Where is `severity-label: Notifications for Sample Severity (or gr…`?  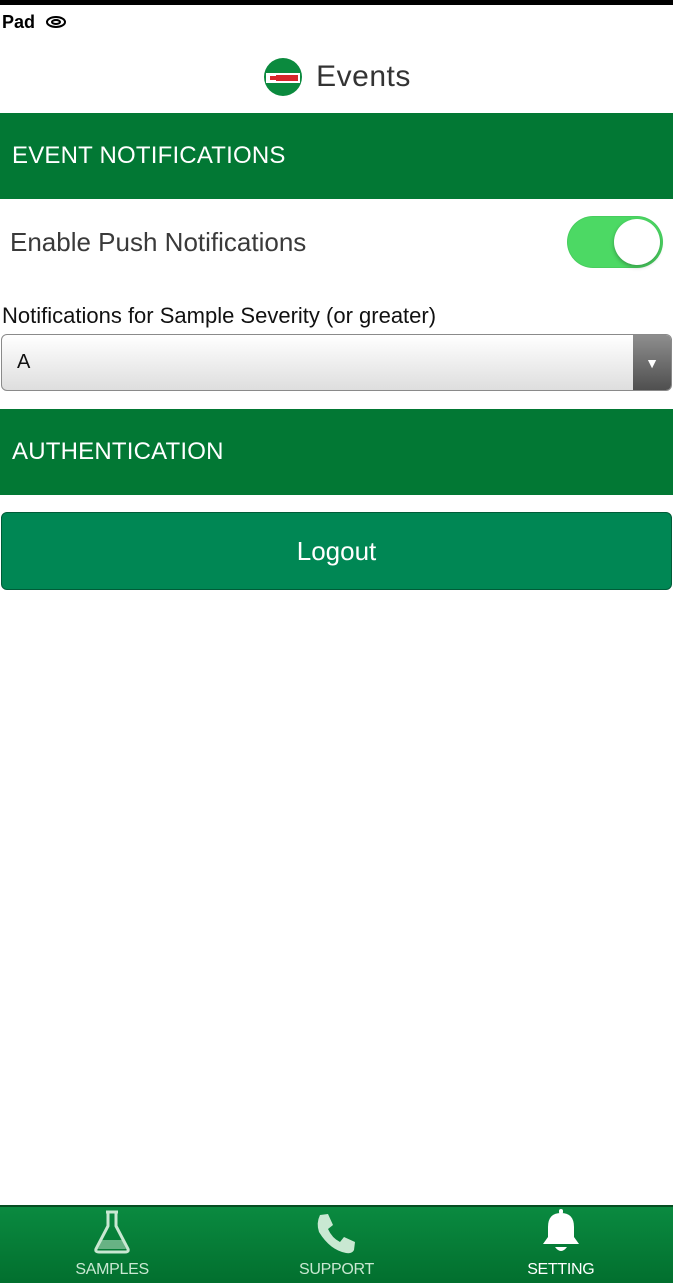 severity-label: Notifications for Sample Severity (or gr… is located at coordinates (219, 315).